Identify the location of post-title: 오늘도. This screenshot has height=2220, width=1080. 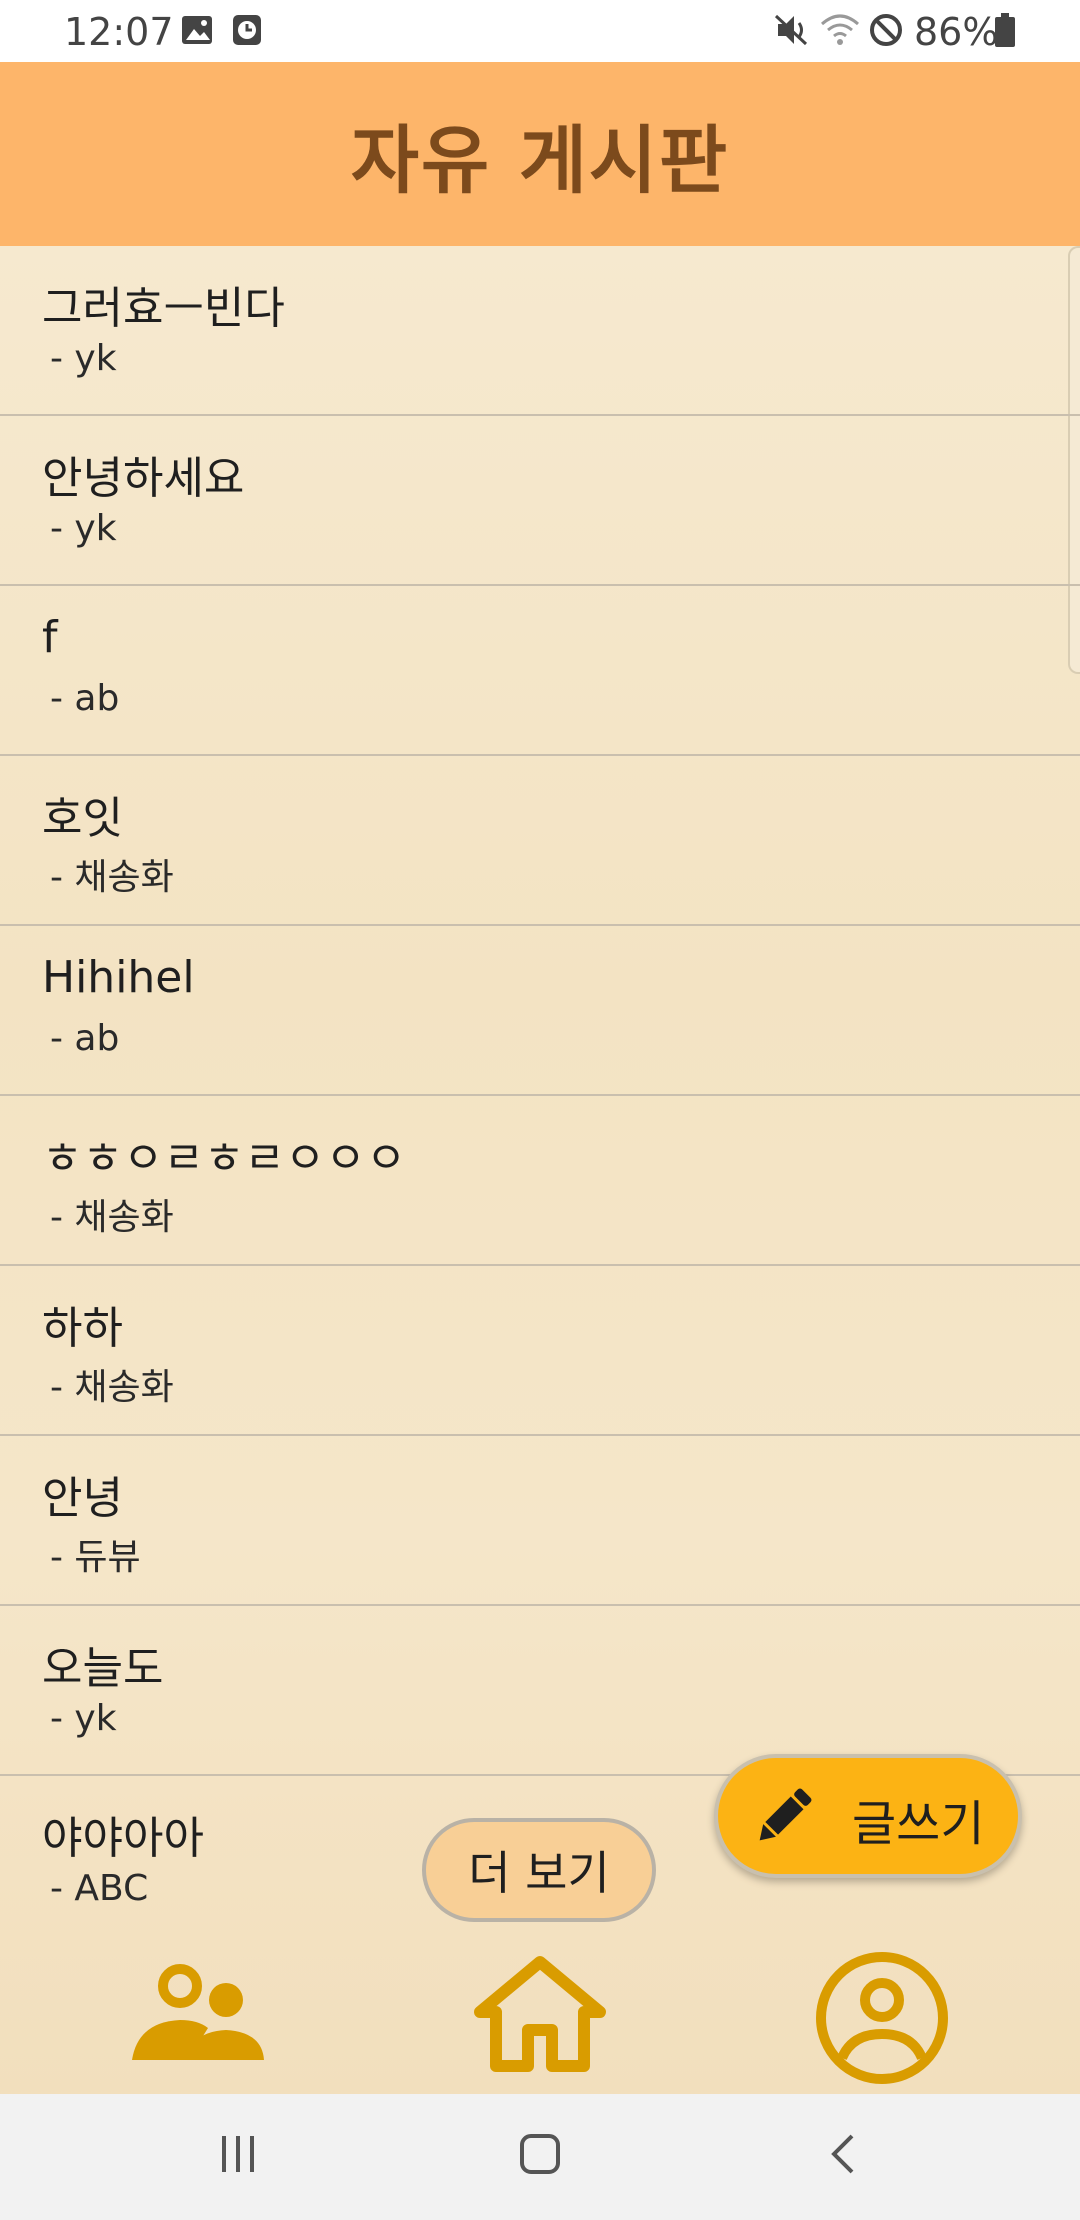
(103, 1668).